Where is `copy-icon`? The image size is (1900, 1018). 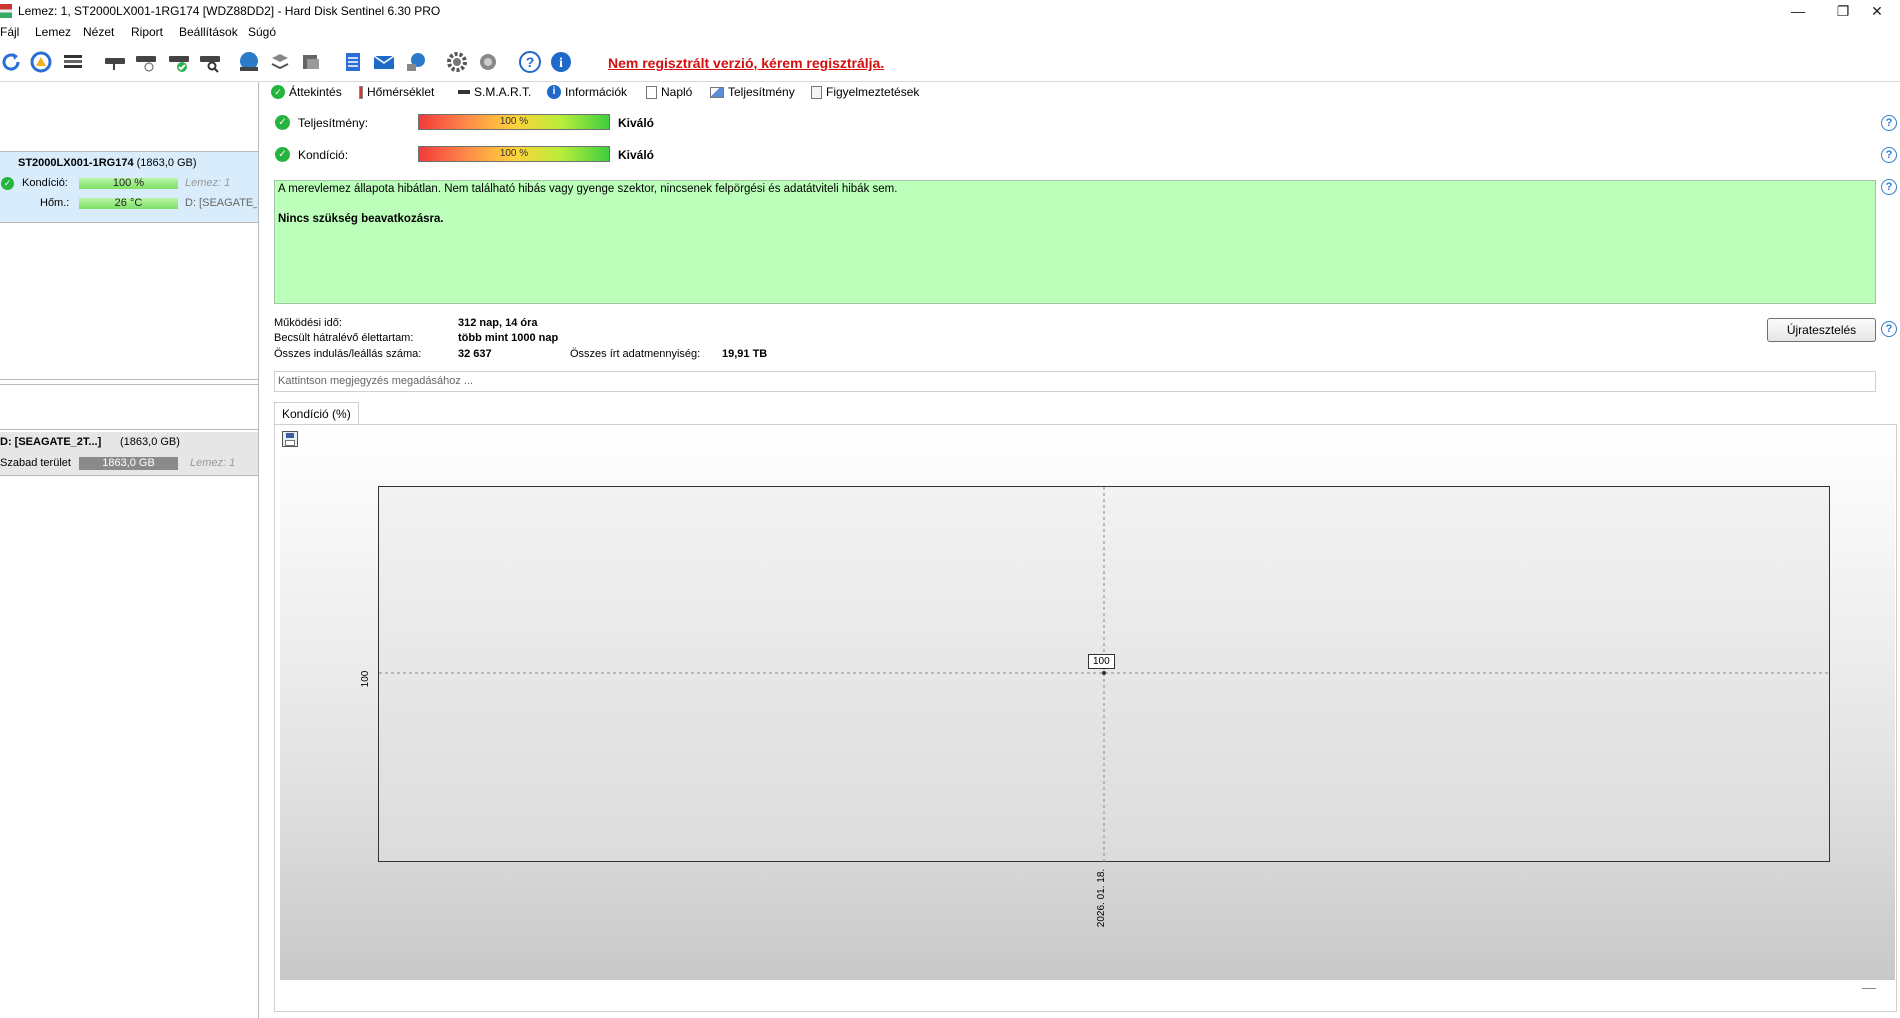 copy-icon is located at coordinates (816, 92).